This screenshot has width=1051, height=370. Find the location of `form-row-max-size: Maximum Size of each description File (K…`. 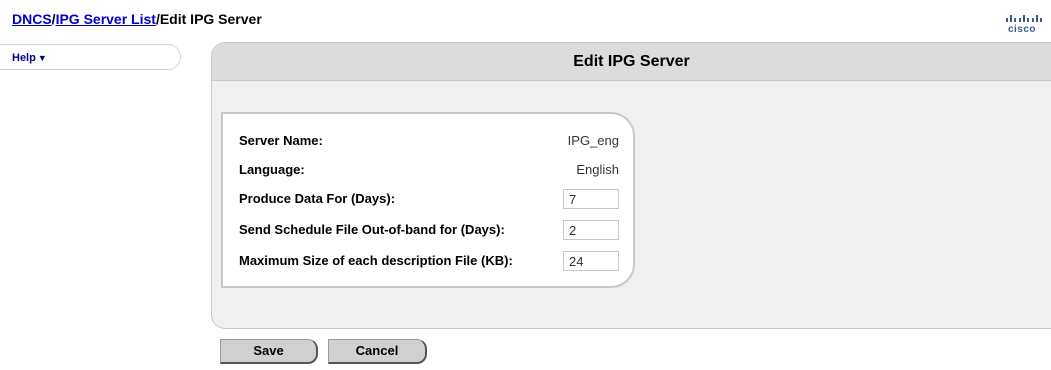

form-row-max-size: Maximum Size of each description File (K… is located at coordinates (431, 262).